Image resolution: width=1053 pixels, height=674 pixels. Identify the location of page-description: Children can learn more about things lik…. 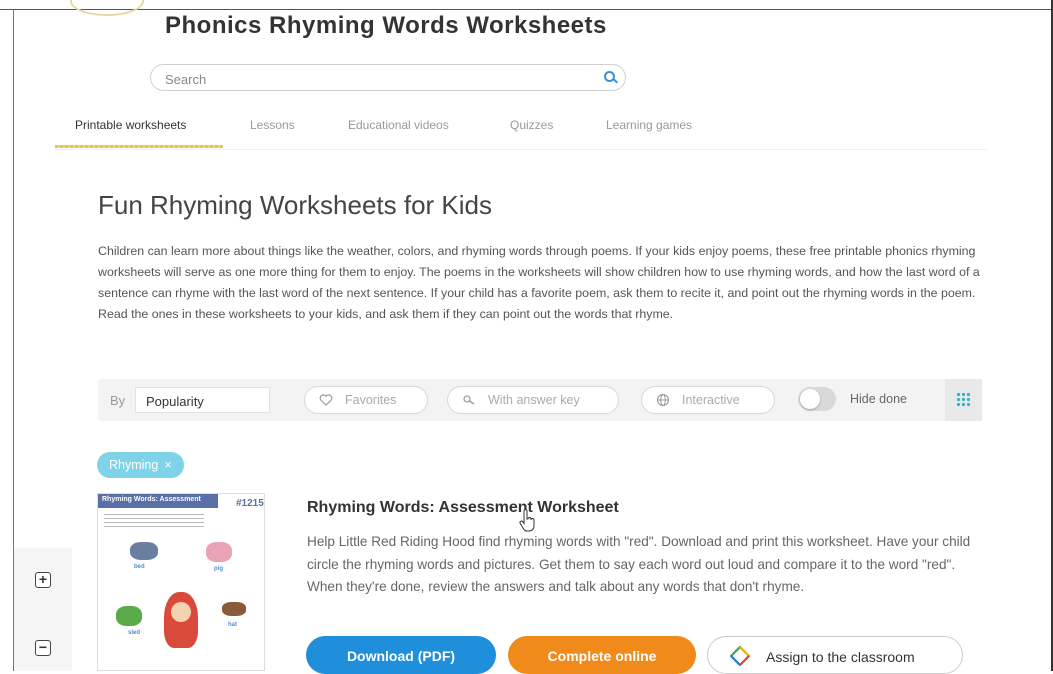
(539, 282).